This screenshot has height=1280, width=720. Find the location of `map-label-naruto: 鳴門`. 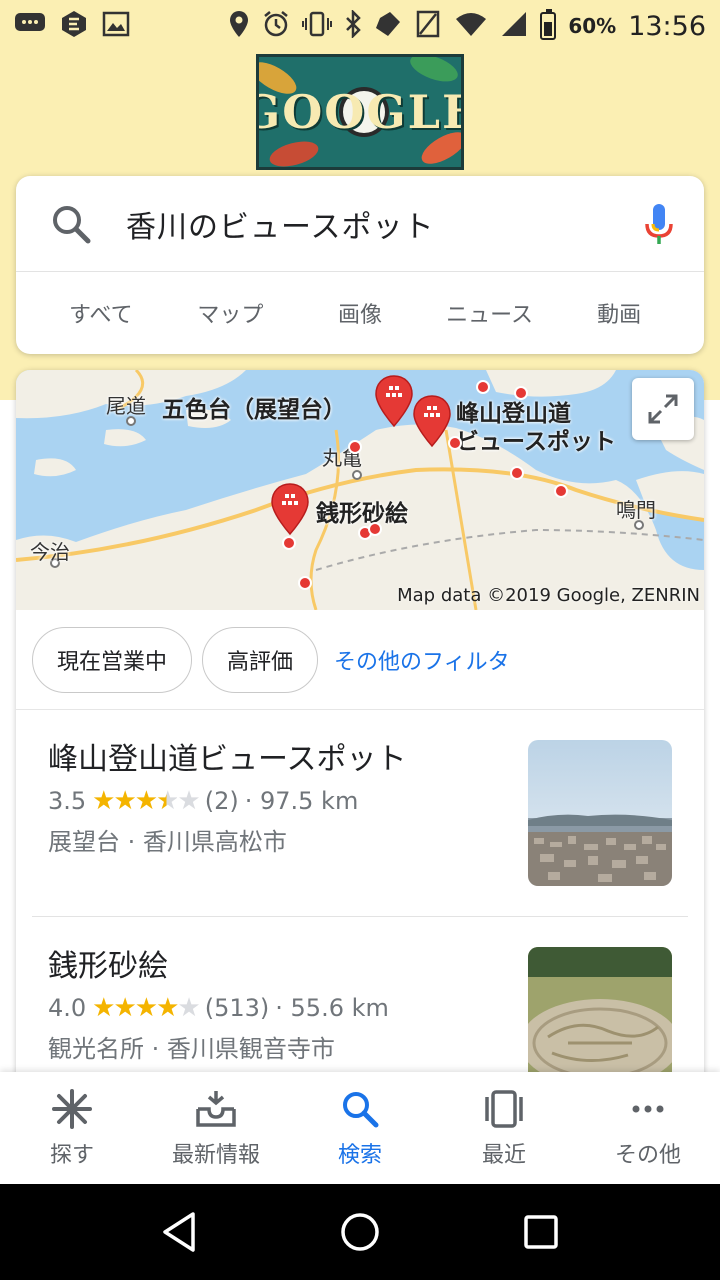

map-label-naruto: 鳴門 is located at coordinates (636, 510).